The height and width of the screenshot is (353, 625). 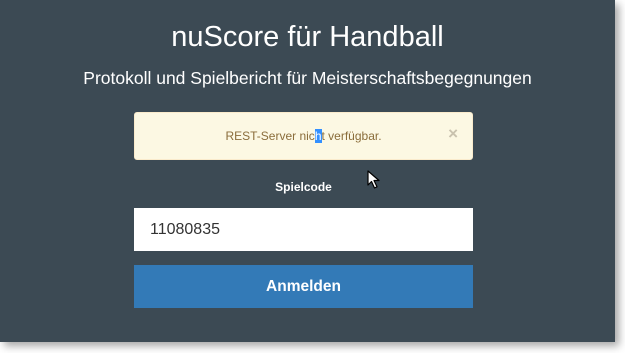 I want to click on alert-message-start: REST-Server nic, so click(x=270, y=136).